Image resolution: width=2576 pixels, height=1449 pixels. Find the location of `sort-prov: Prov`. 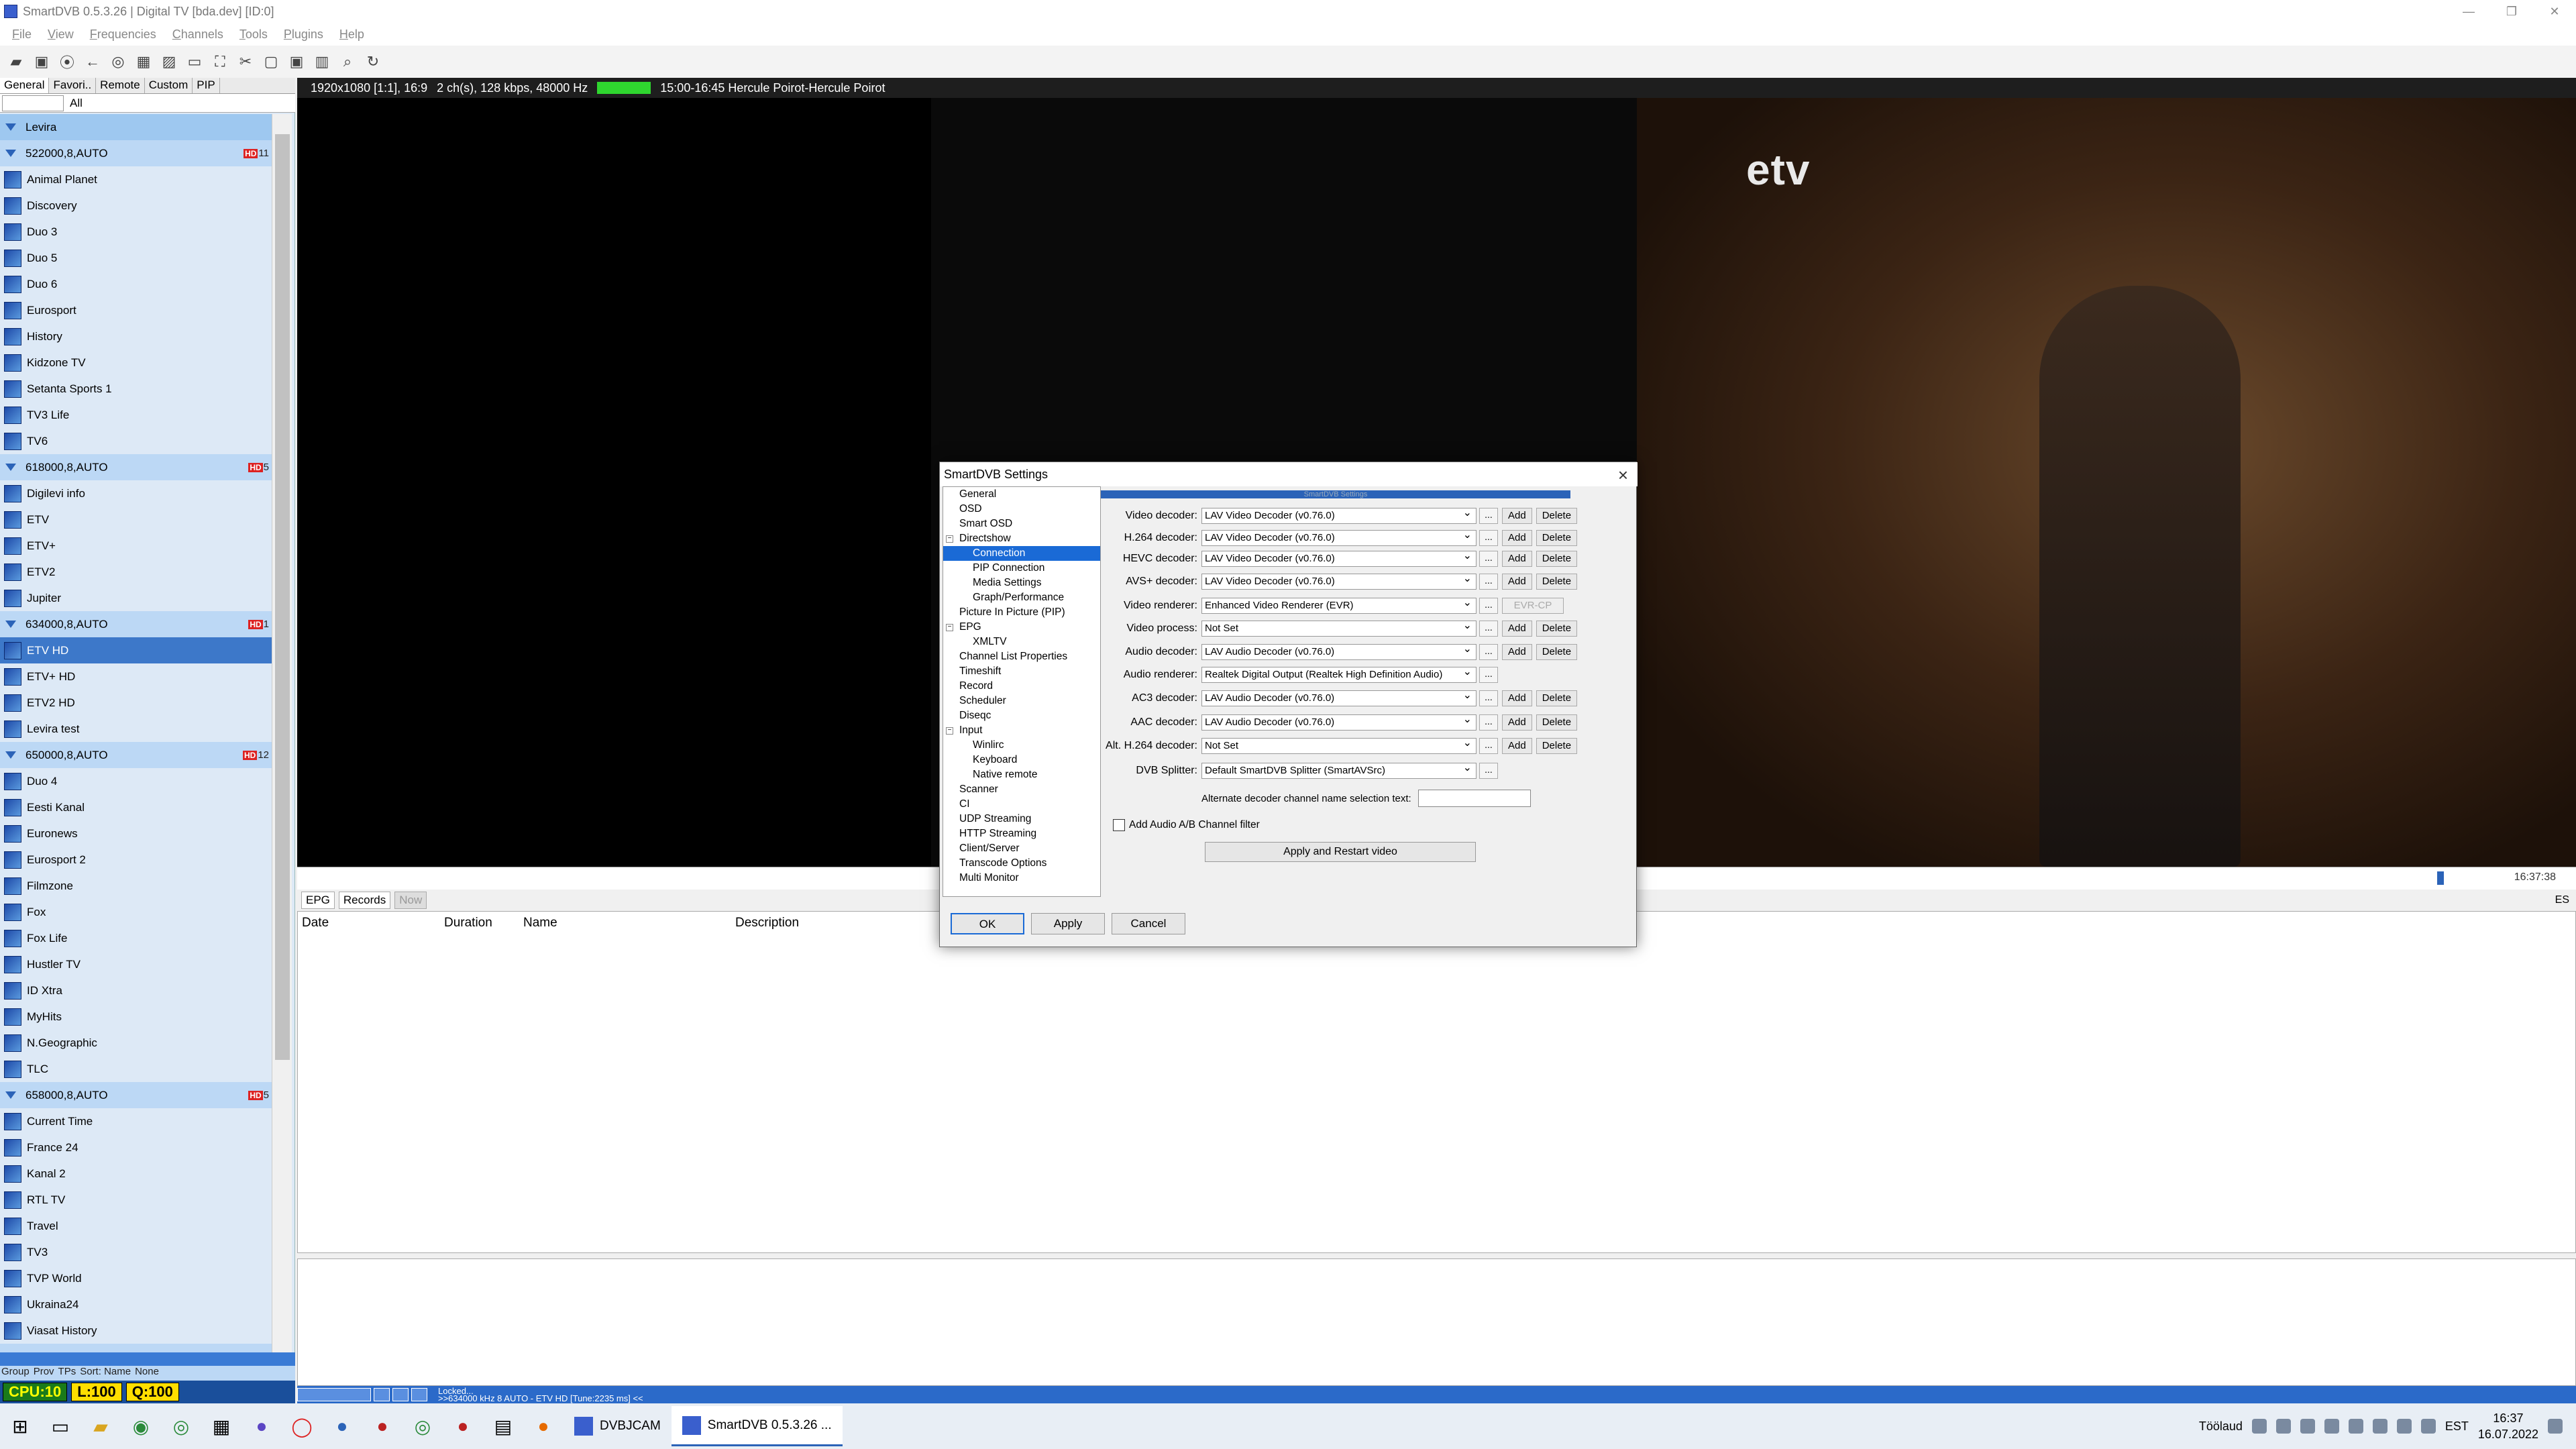

sort-prov: Prov is located at coordinates (44, 1373).